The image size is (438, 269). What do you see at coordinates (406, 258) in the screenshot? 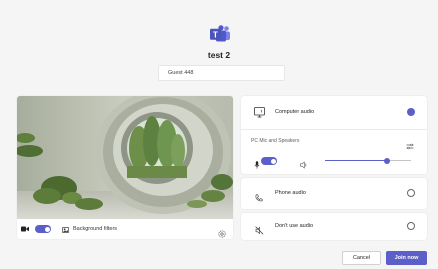
I see `join-now-button: Join now` at bounding box center [406, 258].